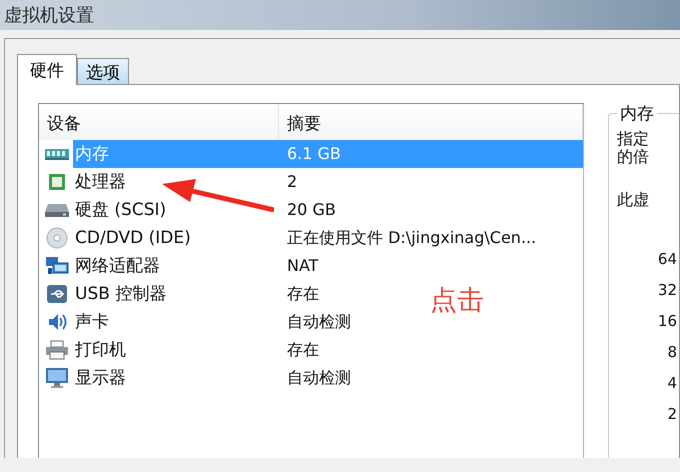 This screenshot has width=680, height=472. What do you see at coordinates (633, 200) in the screenshot?
I see `memory-text: 此虚` at bounding box center [633, 200].